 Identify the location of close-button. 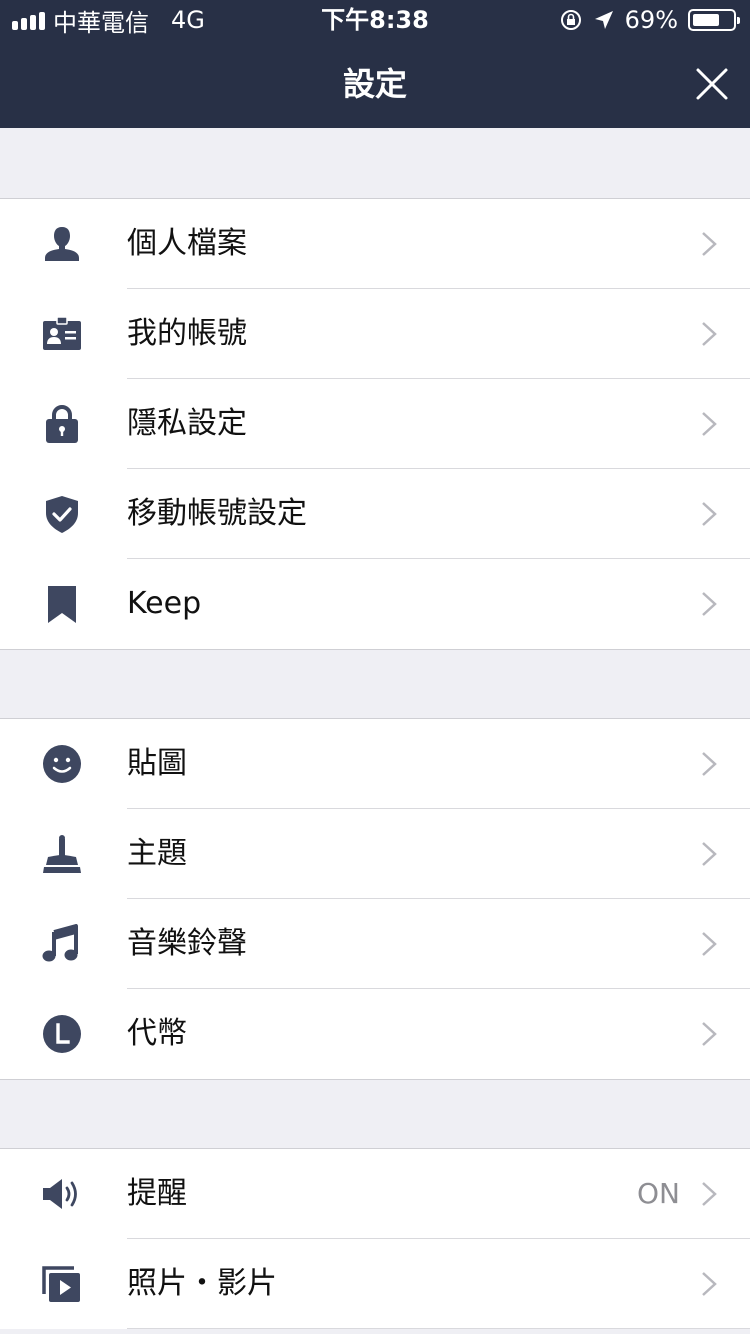
(712, 84).